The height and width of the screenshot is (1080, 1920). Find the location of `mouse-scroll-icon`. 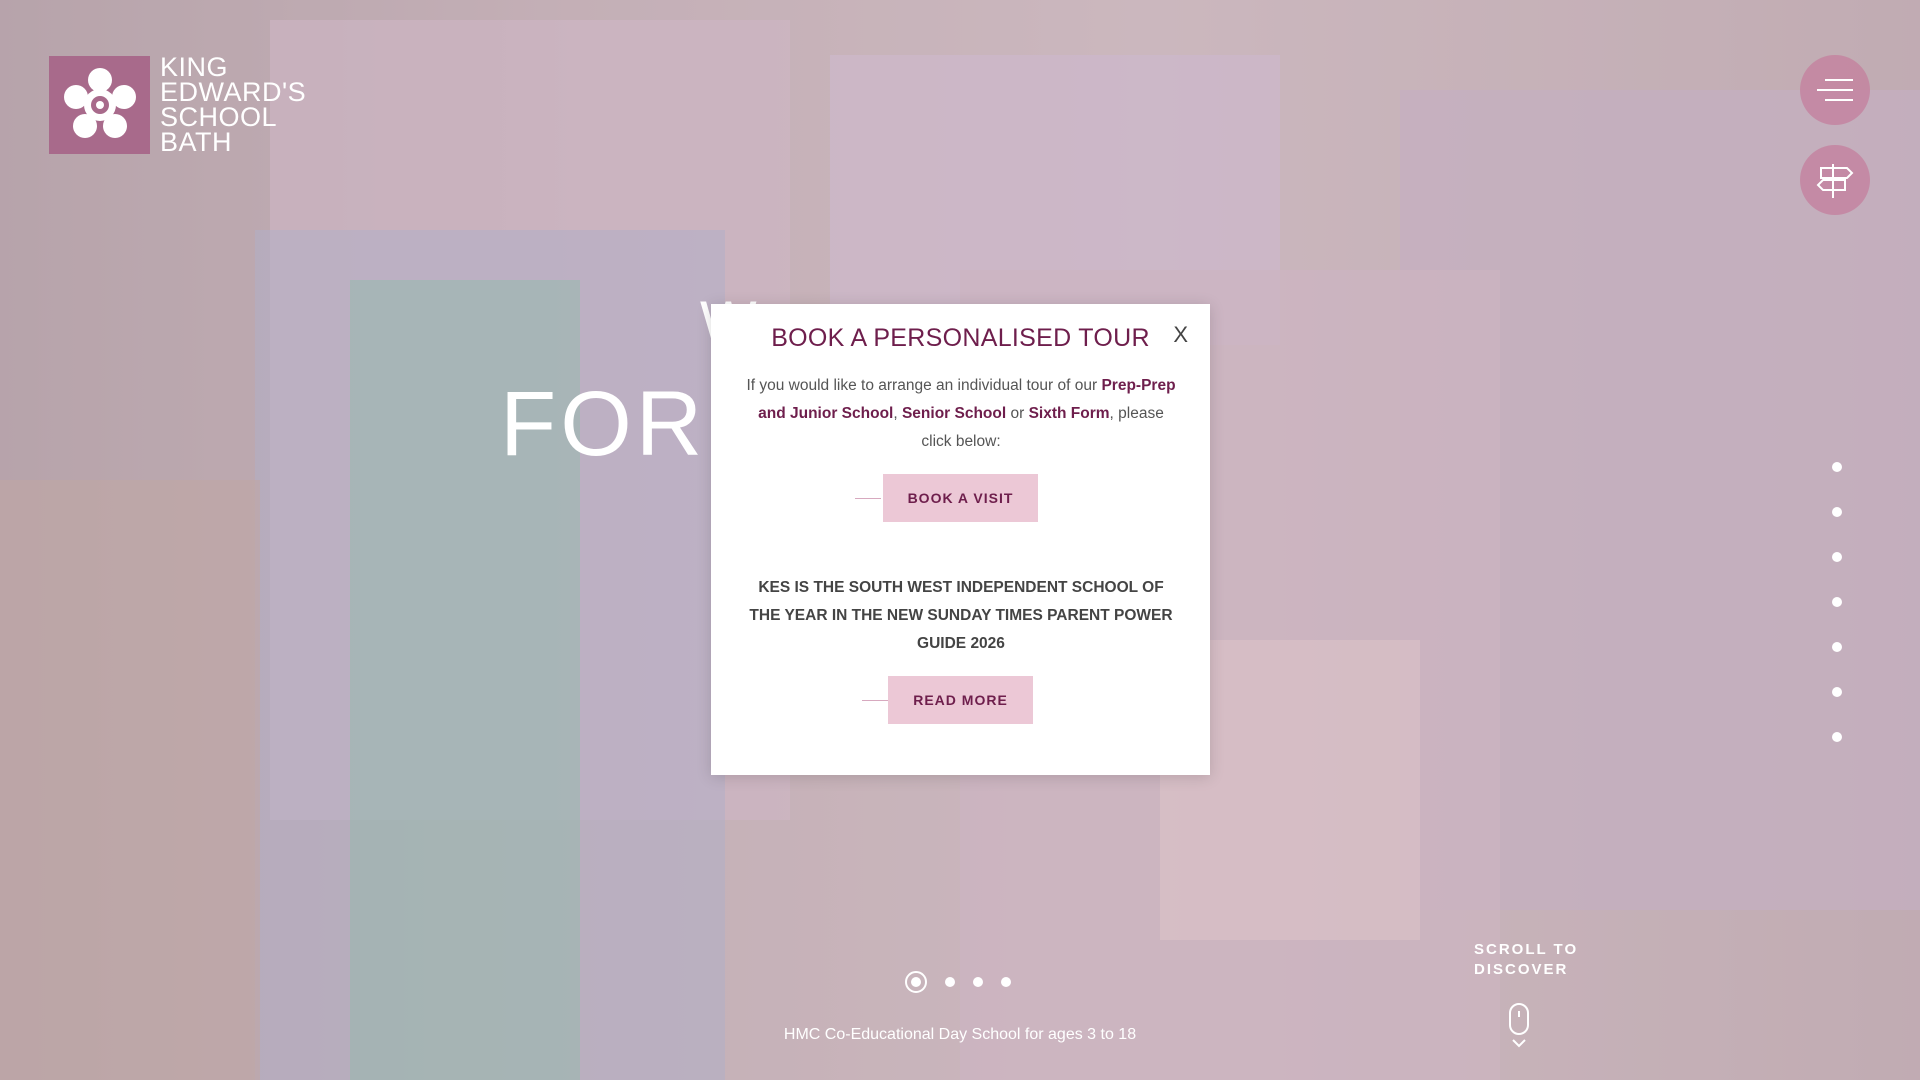

mouse-scroll-icon is located at coordinates (1519, 1026).